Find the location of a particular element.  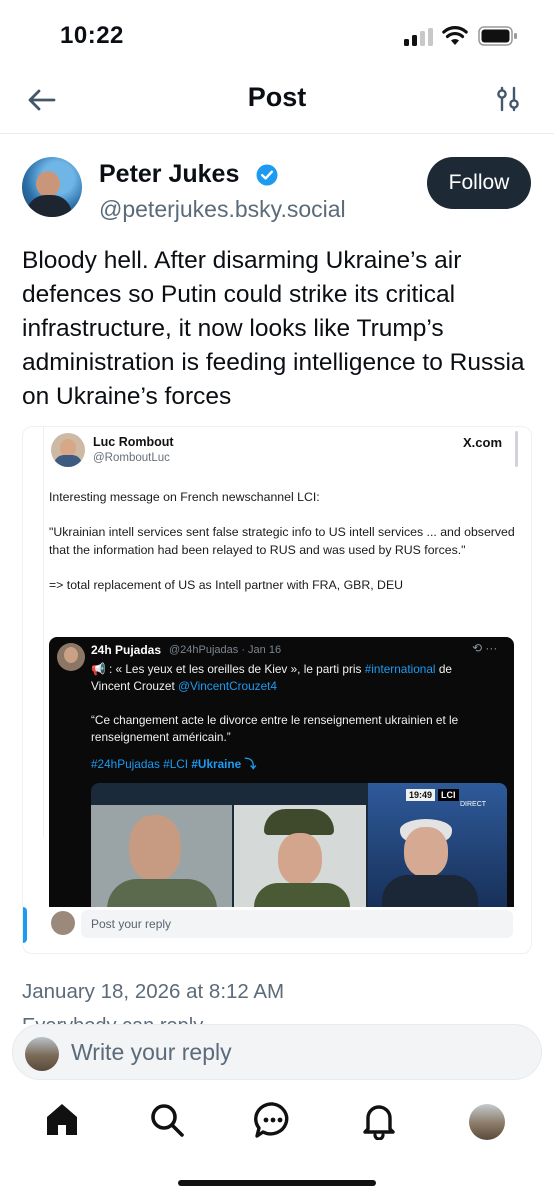

reply-settings-text: Everybody can reply is located at coordinates (172, 1020).